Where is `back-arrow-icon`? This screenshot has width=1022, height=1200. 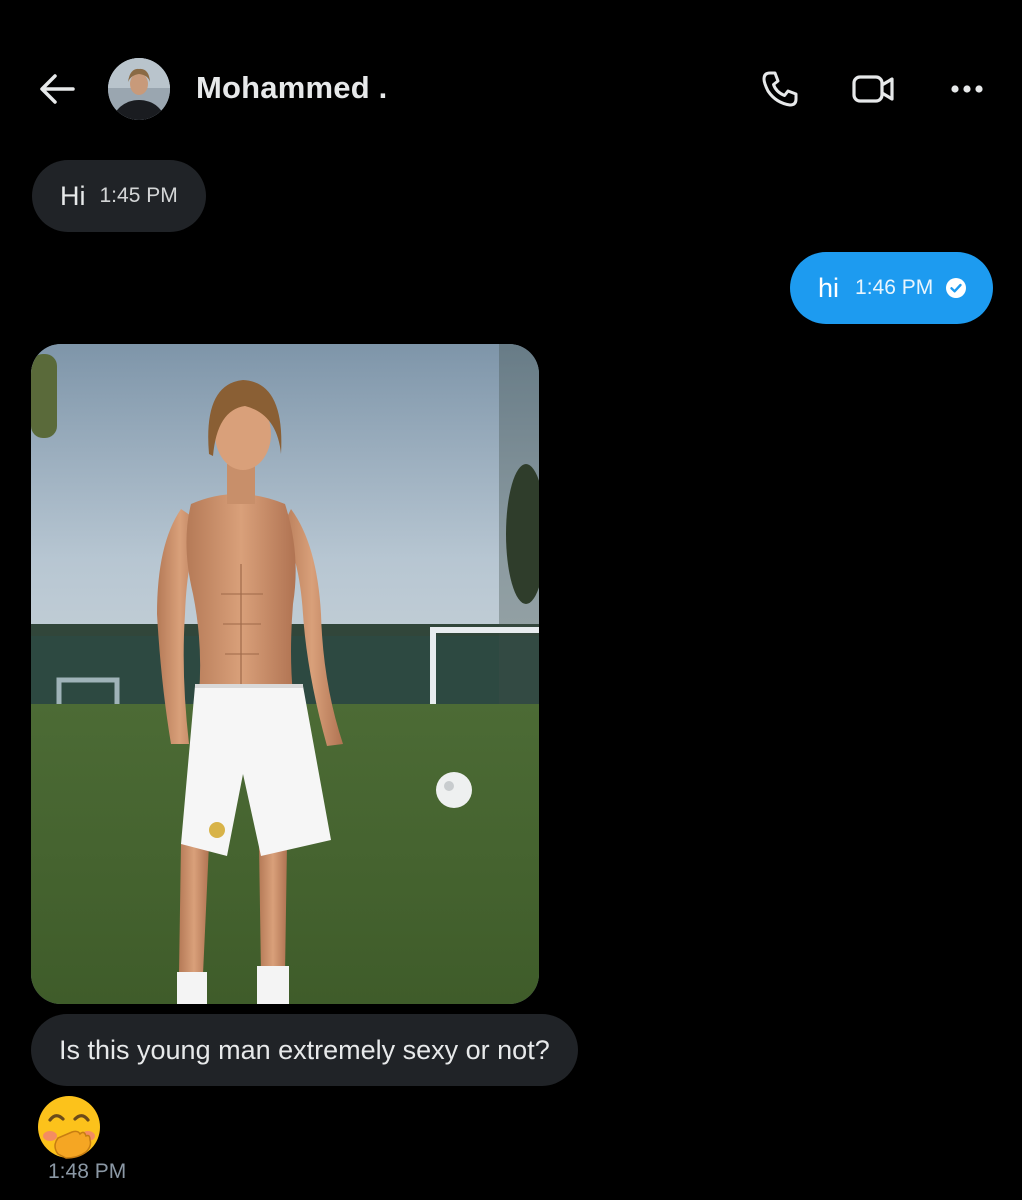
back-arrow-icon is located at coordinates (57, 89).